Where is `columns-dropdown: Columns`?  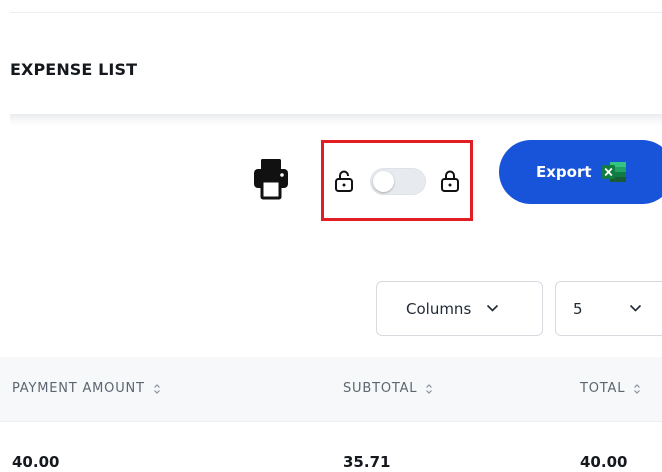 columns-dropdown: Columns is located at coordinates (459, 308).